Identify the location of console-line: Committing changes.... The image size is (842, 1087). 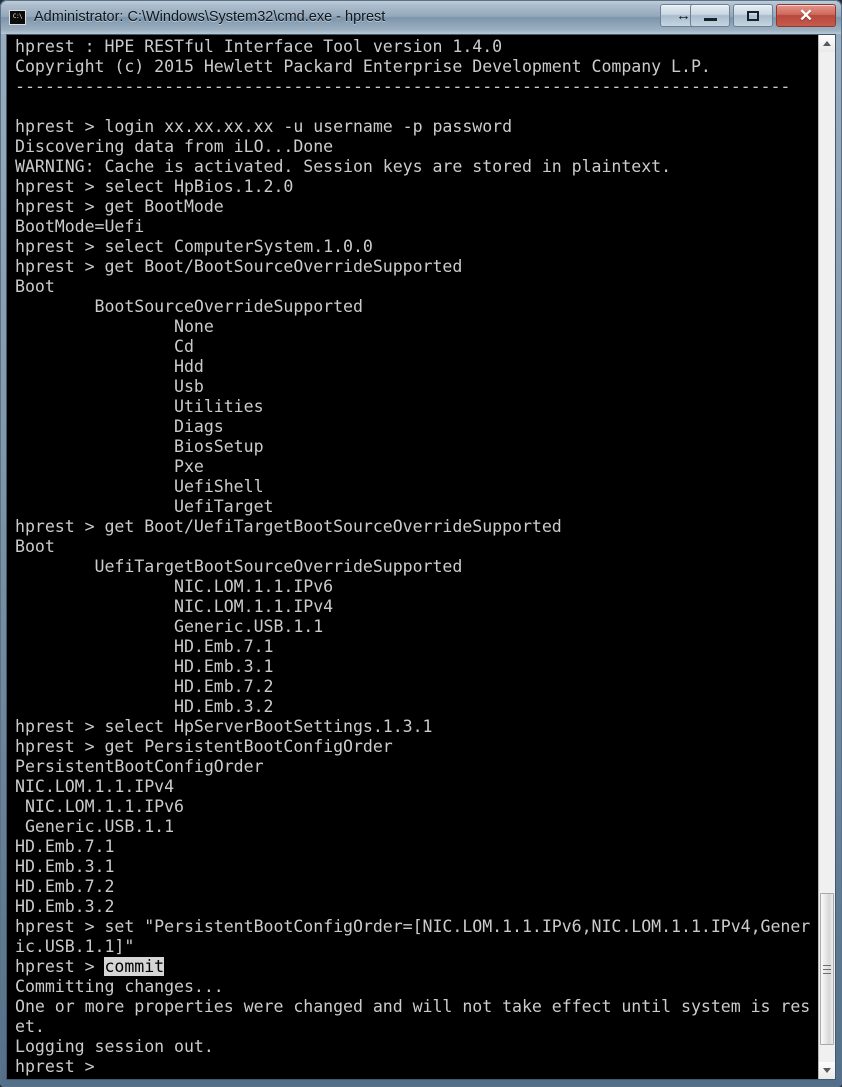
(119, 986).